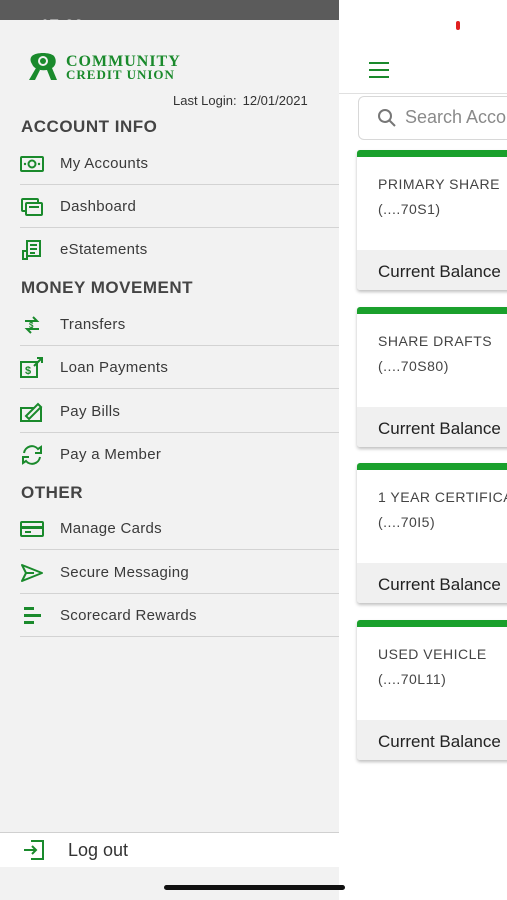 This screenshot has width=507, height=900. What do you see at coordinates (52, 492) in the screenshot?
I see `section-title-other: OTHER` at bounding box center [52, 492].